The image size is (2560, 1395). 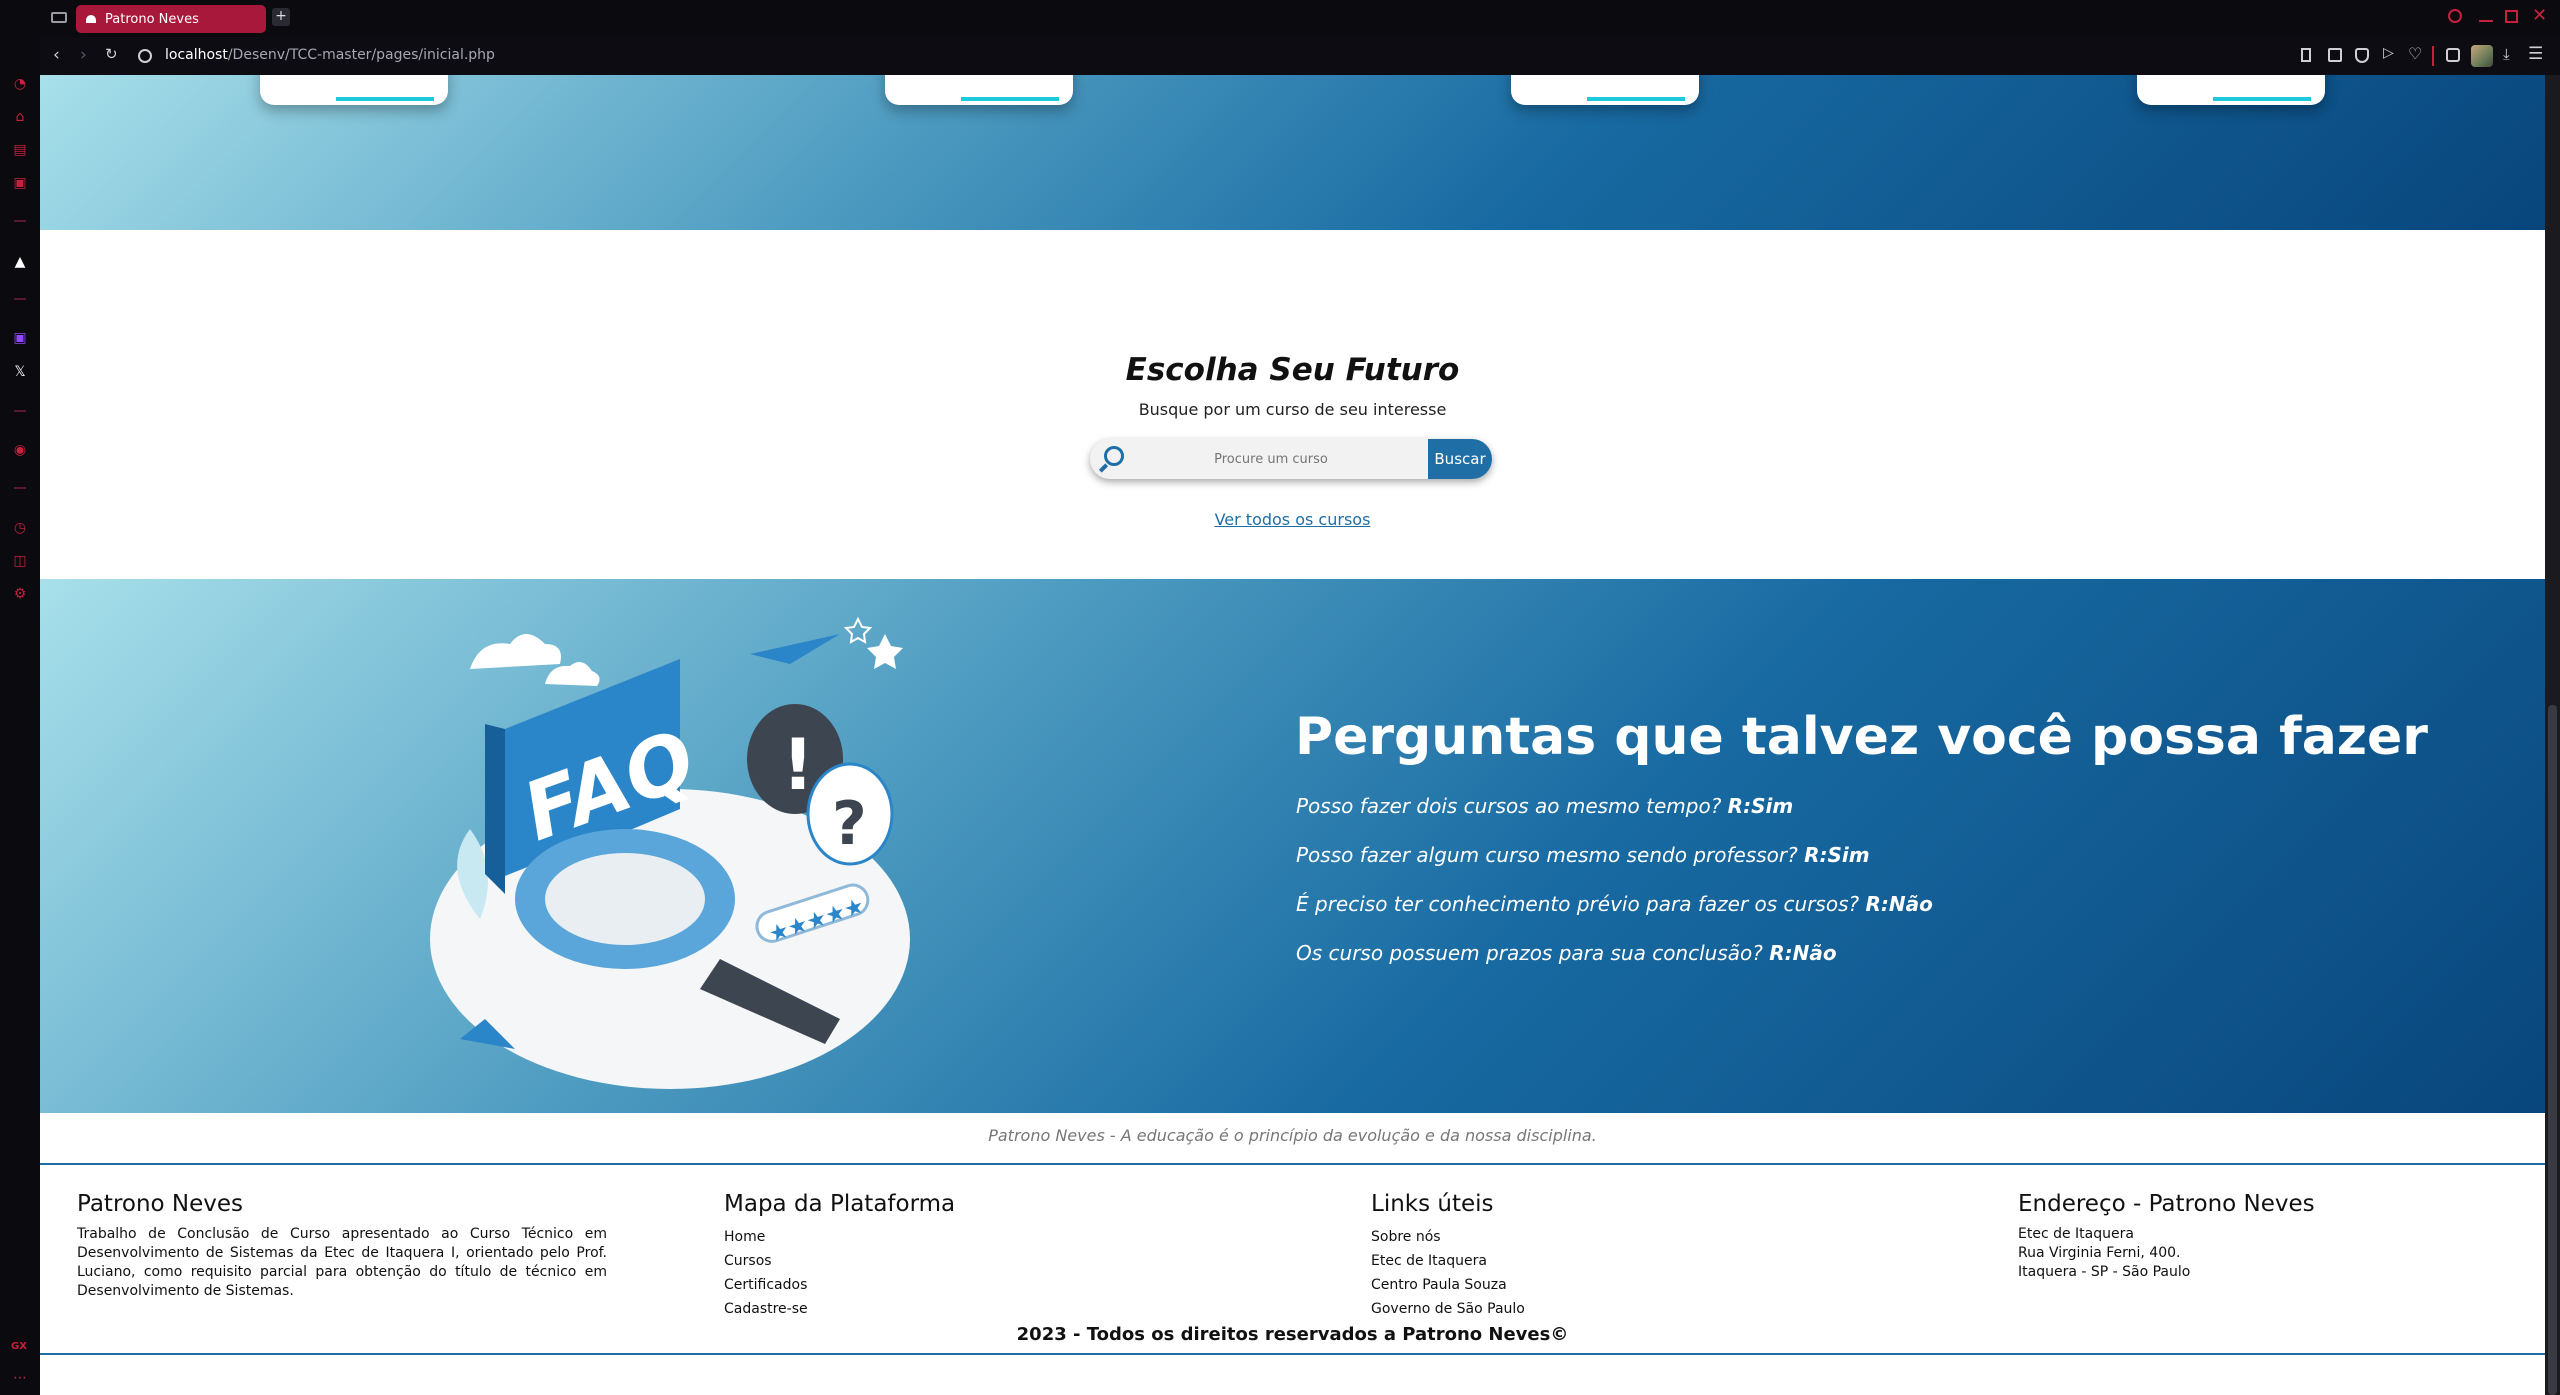 I want to click on url-path: /Desenv/TCC-master/pages/inicial.php, so click(x=361, y=55).